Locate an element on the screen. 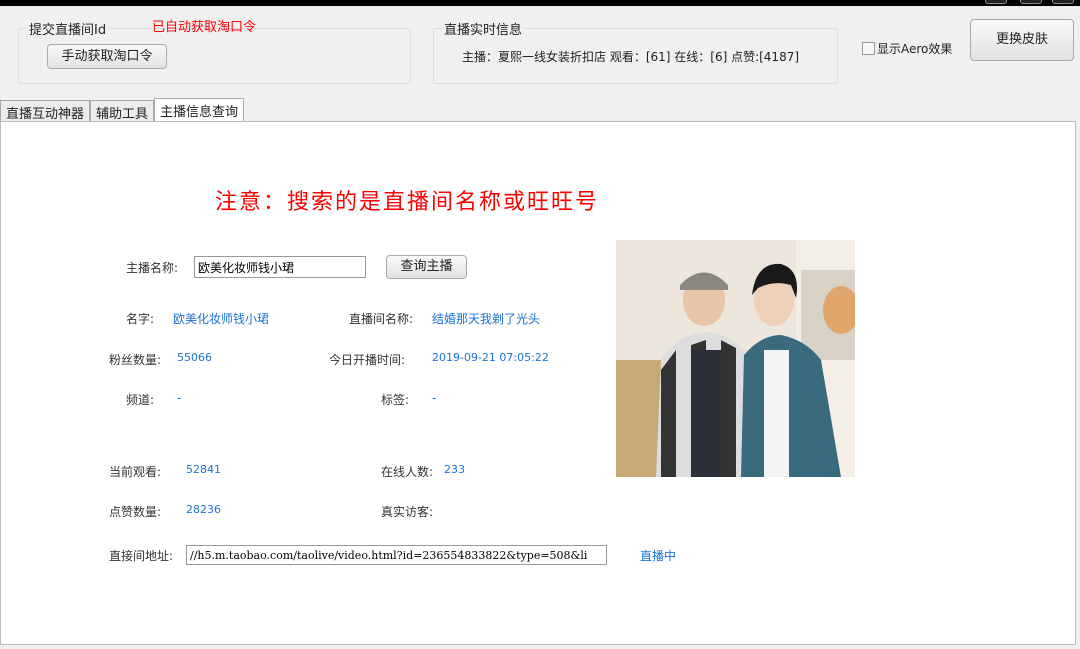 The image size is (1080, 649). auto-fetch-status: 已自动获取淘口令 is located at coordinates (204, 27).